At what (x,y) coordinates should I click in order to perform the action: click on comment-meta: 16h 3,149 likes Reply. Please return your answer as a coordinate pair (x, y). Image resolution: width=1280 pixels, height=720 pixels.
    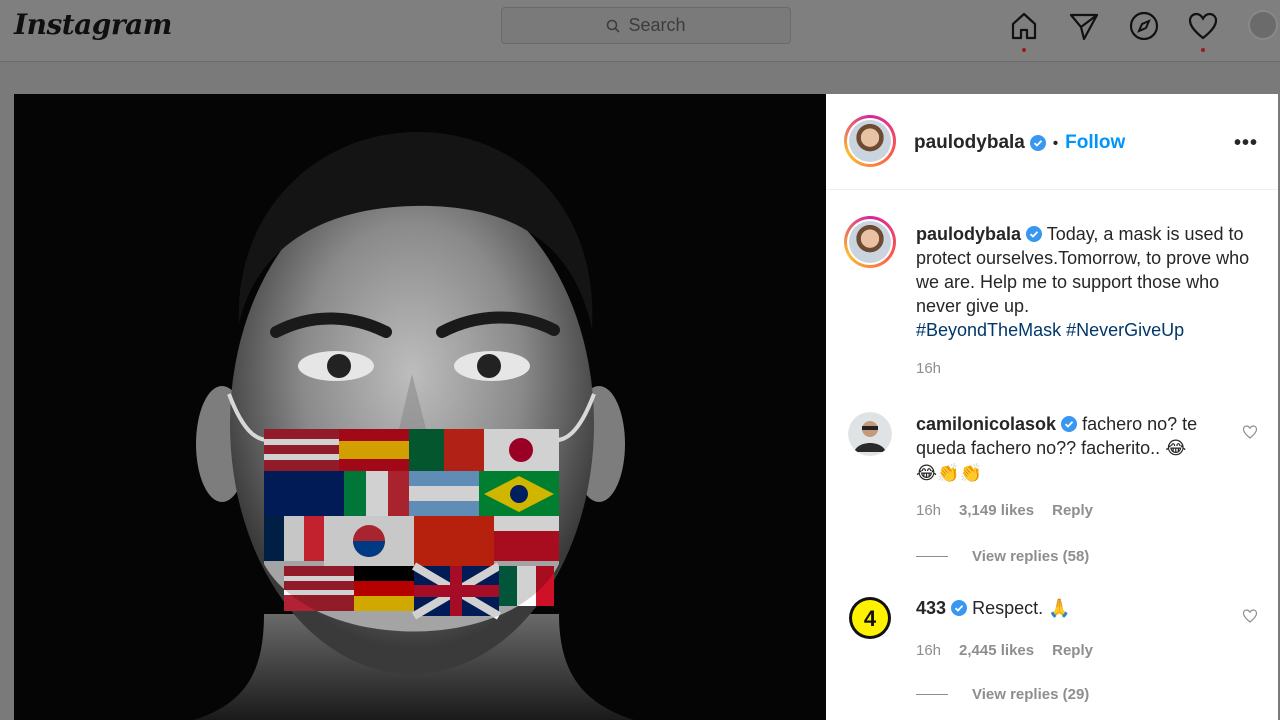
    Looking at the image, I should click on (1004, 510).